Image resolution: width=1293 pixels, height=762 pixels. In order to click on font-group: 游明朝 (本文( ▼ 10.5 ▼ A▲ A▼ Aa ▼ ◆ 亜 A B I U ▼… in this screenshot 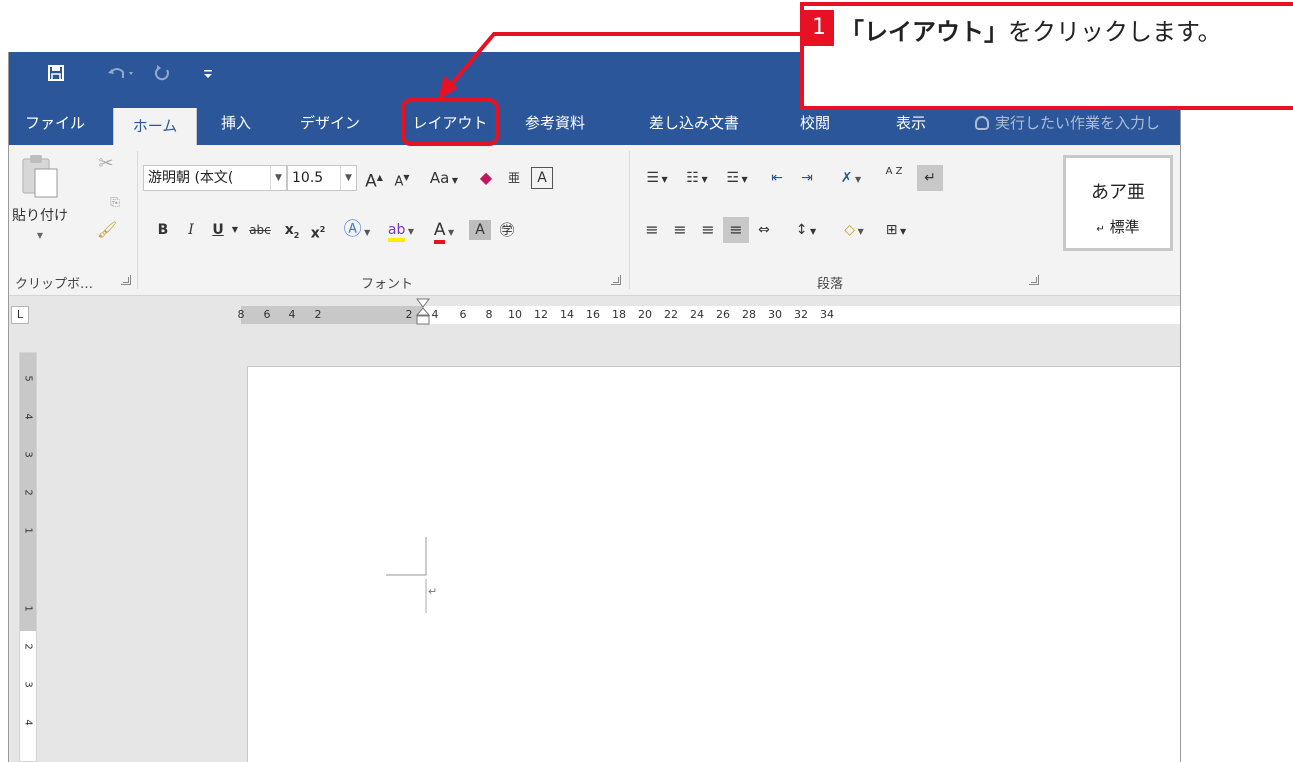, I will do `click(383, 220)`.